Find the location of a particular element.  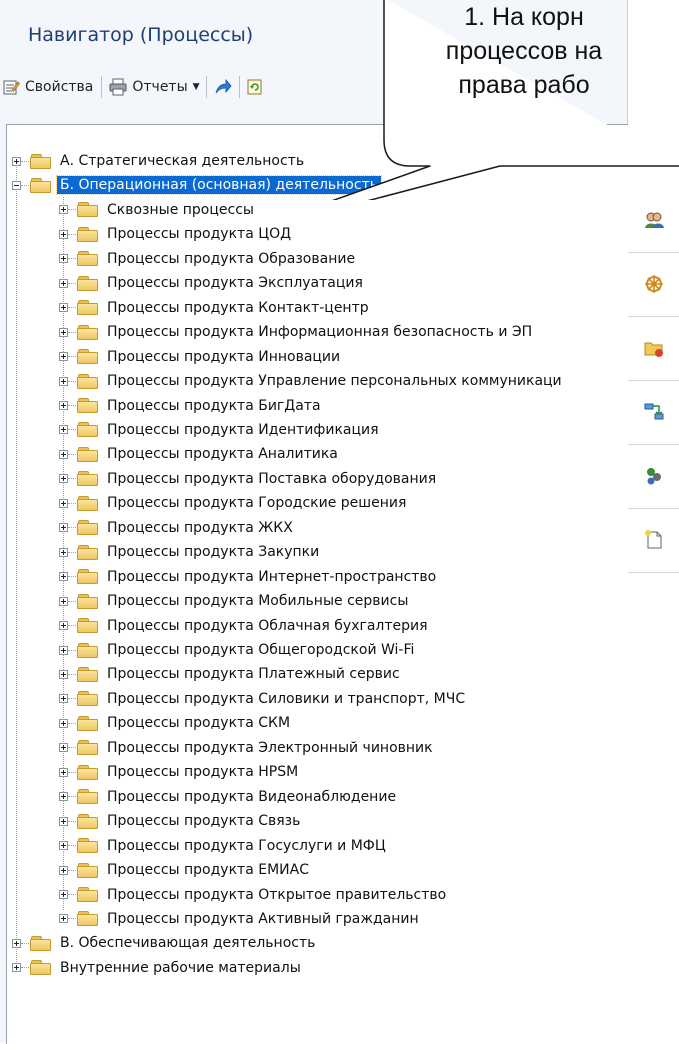

tree-node-child: Процессы продукта Открытое правительство is located at coordinates (254, 895).